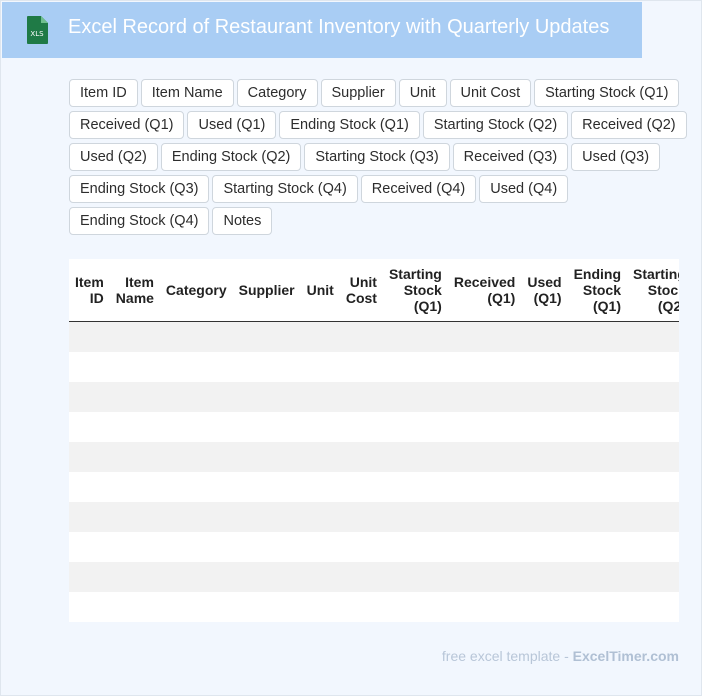  What do you see at coordinates (349, 125) in the screenshot?
I see `field-chip: Ending Stock (Q1)` at bounding box center [349, 125].